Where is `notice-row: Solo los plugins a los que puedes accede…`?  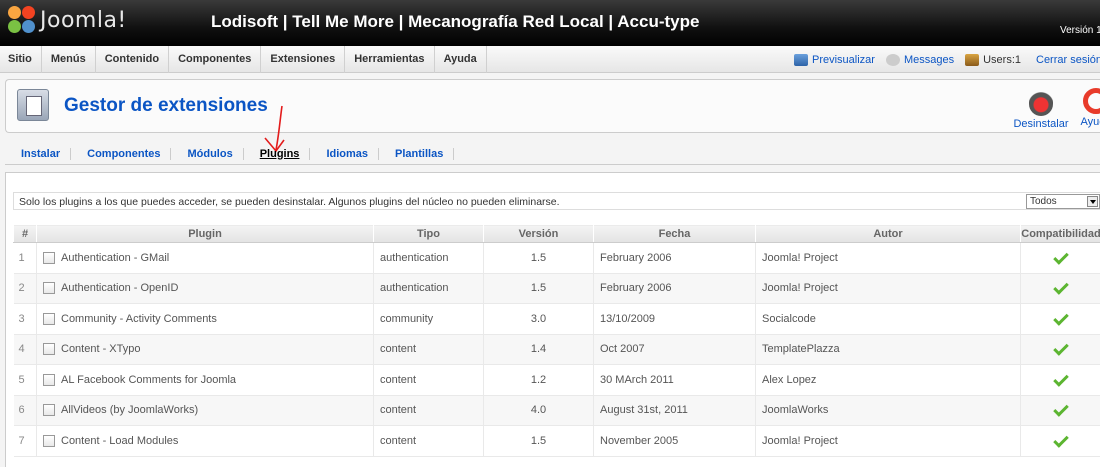 notice-row: Solo los plugins a los que puedes accede… is located at coordinates (556, 201).